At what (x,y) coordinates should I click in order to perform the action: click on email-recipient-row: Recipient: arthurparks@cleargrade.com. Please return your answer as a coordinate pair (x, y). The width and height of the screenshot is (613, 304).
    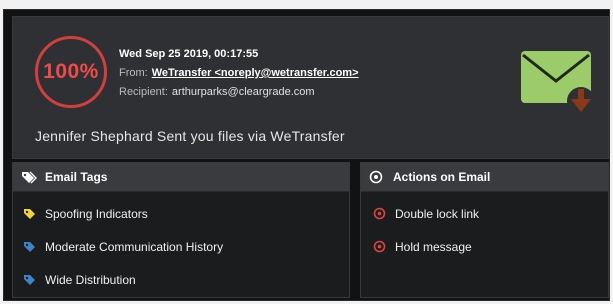
    Looking at the image, I should click on (239, 92).